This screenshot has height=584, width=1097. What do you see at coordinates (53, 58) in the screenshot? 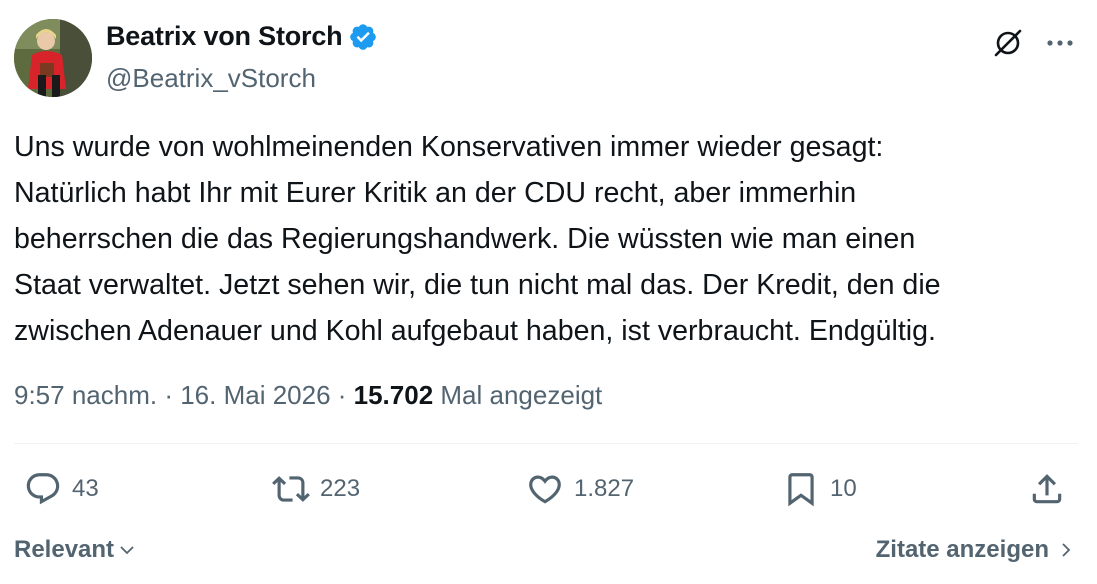
I see `avatar` at bounding box center [53, 58].